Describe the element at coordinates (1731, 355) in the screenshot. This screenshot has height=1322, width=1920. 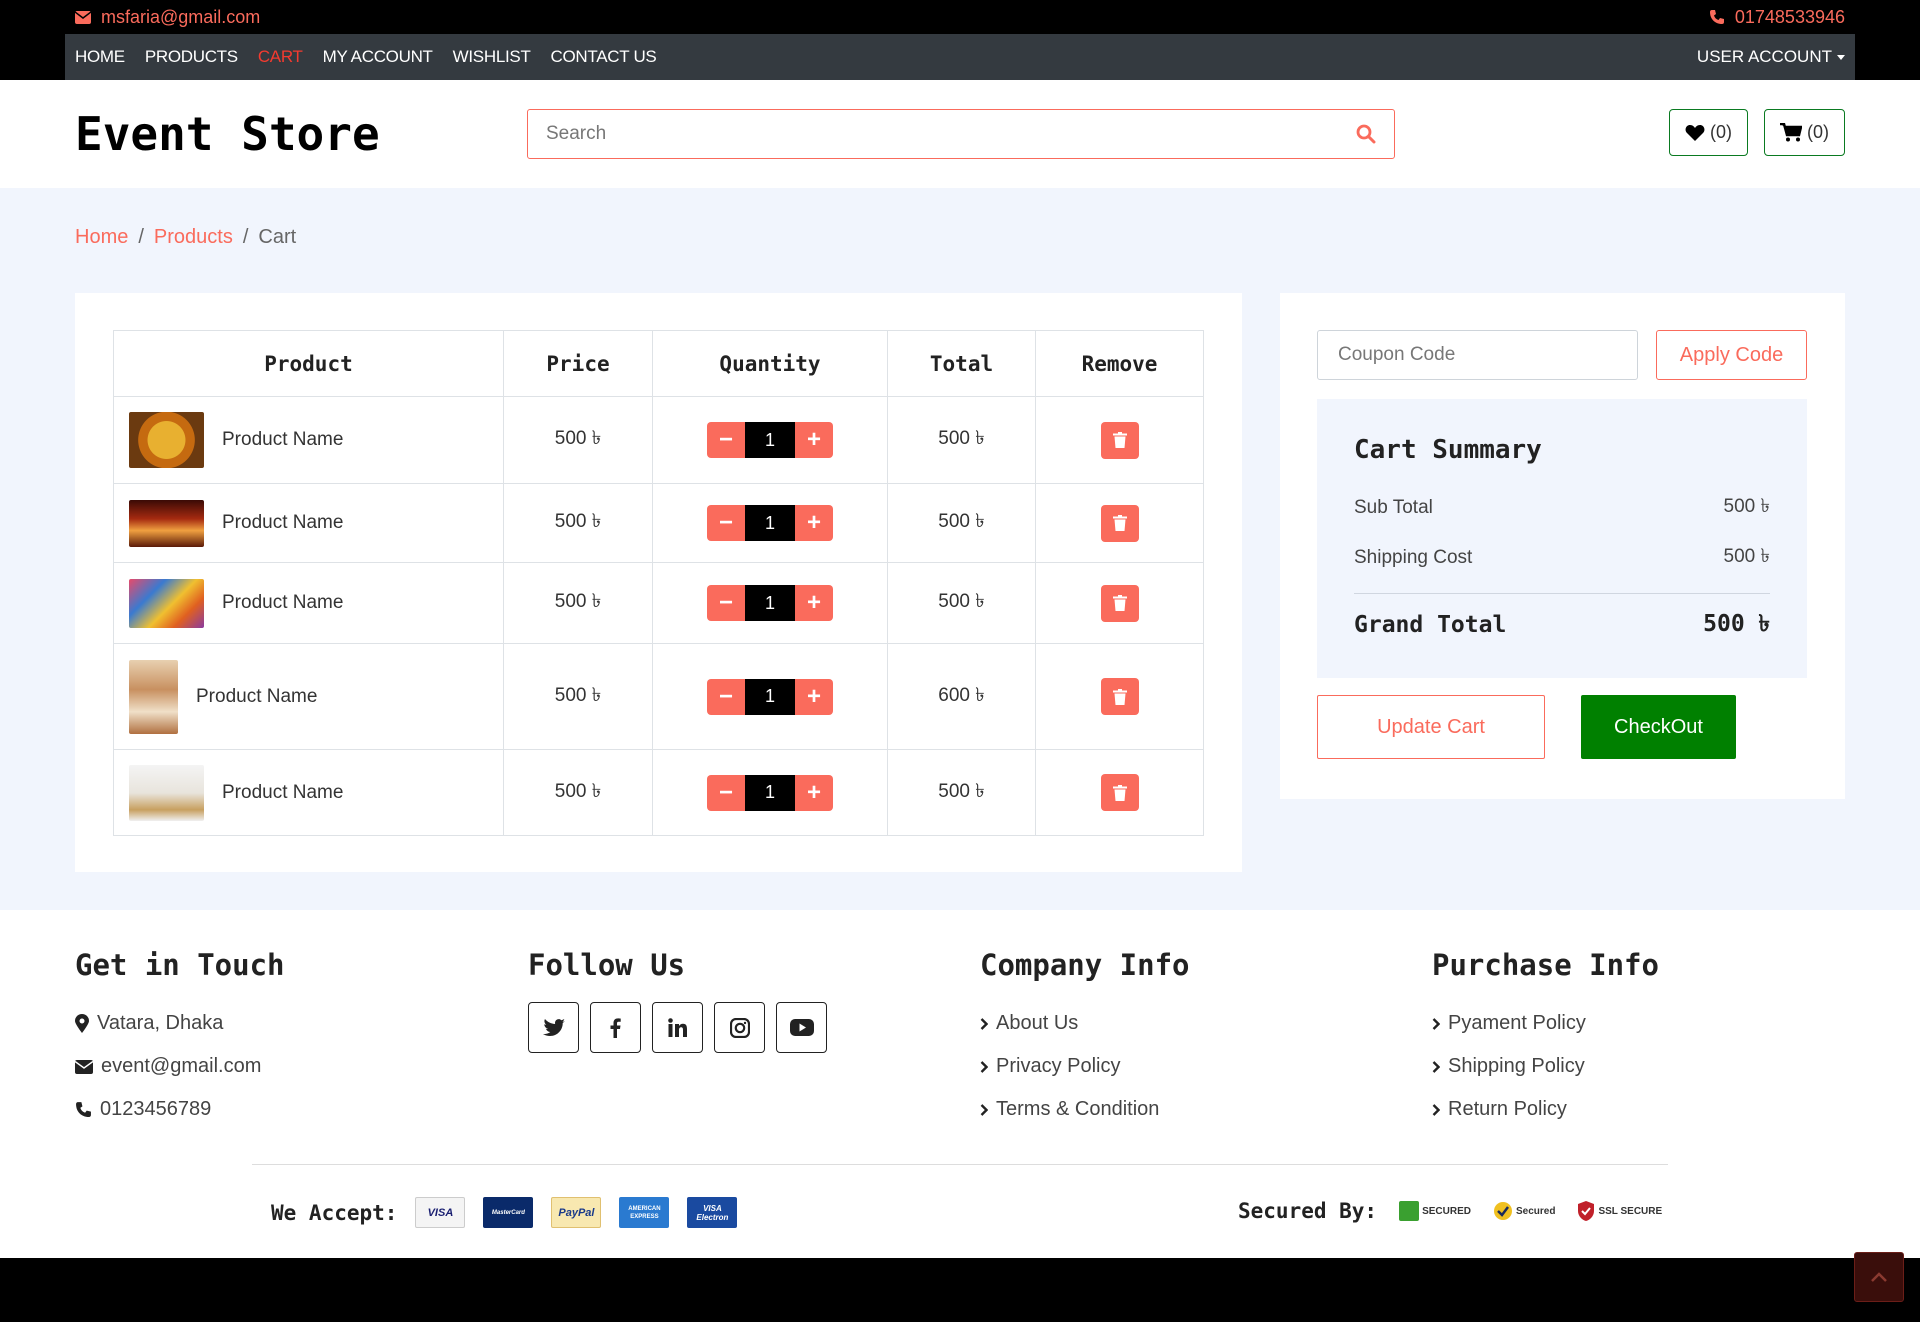
I see `apply-code-button: Apply Code` at that location.